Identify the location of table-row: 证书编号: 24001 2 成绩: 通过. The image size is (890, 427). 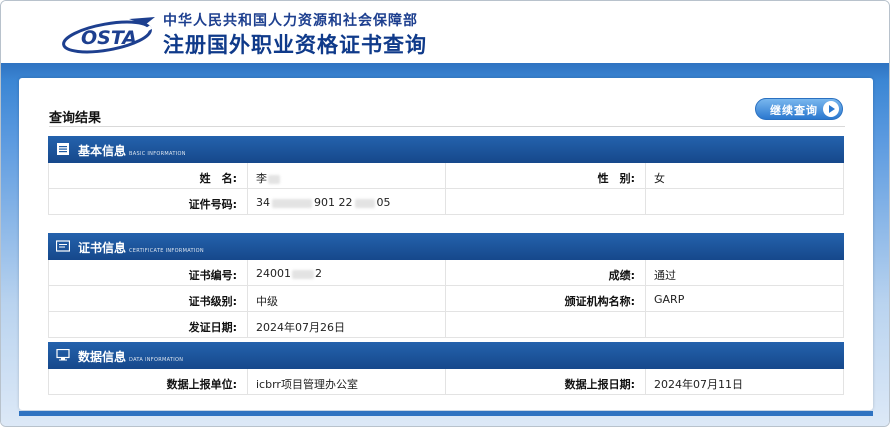
(446, 273).